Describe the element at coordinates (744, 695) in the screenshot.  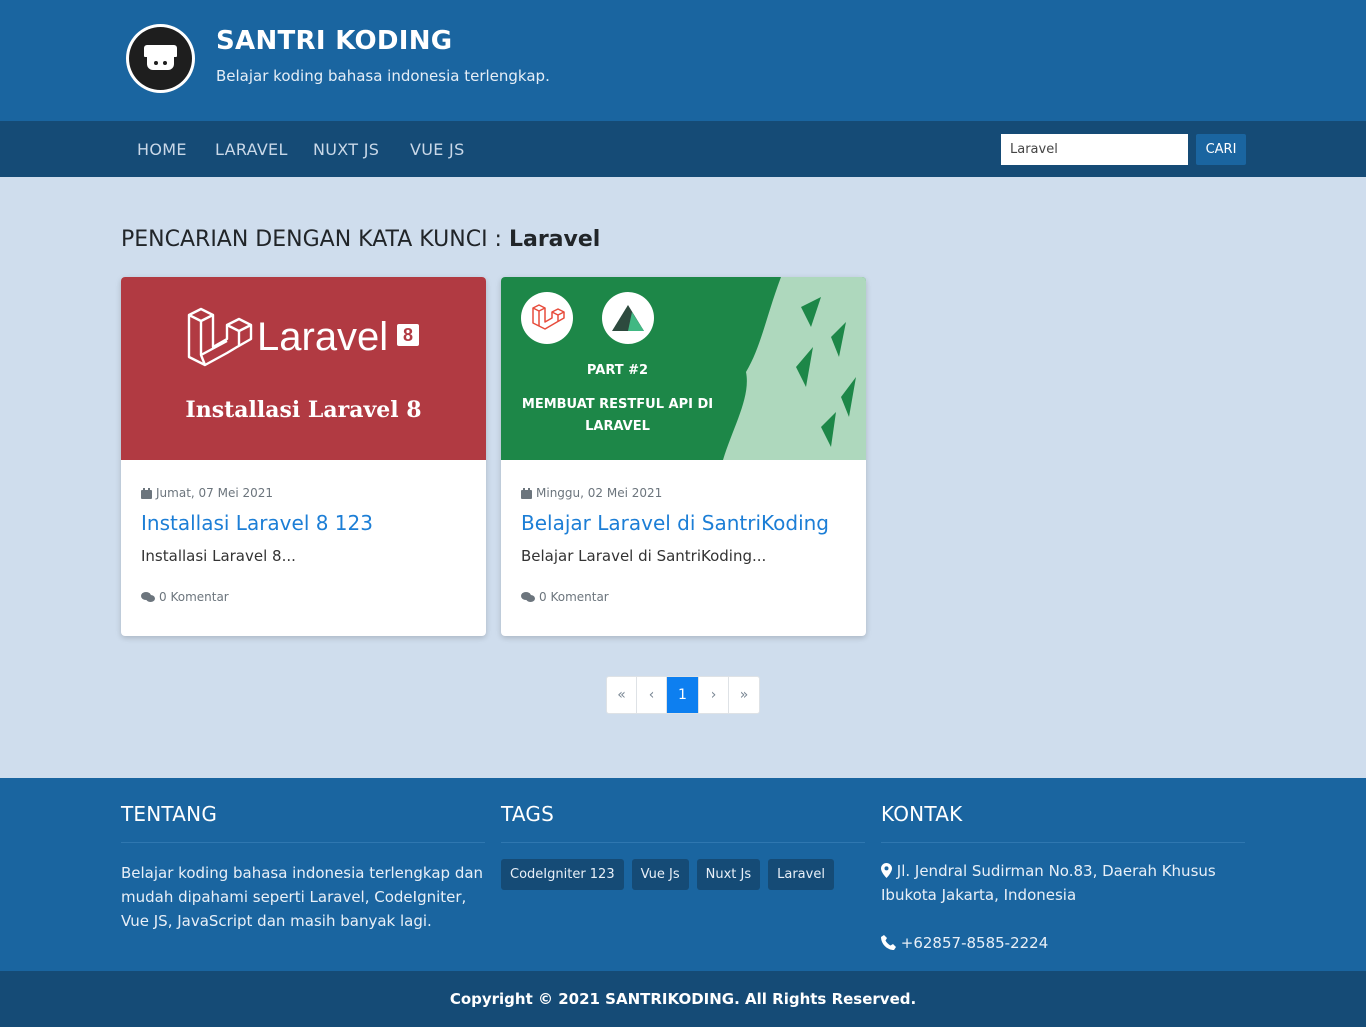
I see `pagination-last: »` at that location.